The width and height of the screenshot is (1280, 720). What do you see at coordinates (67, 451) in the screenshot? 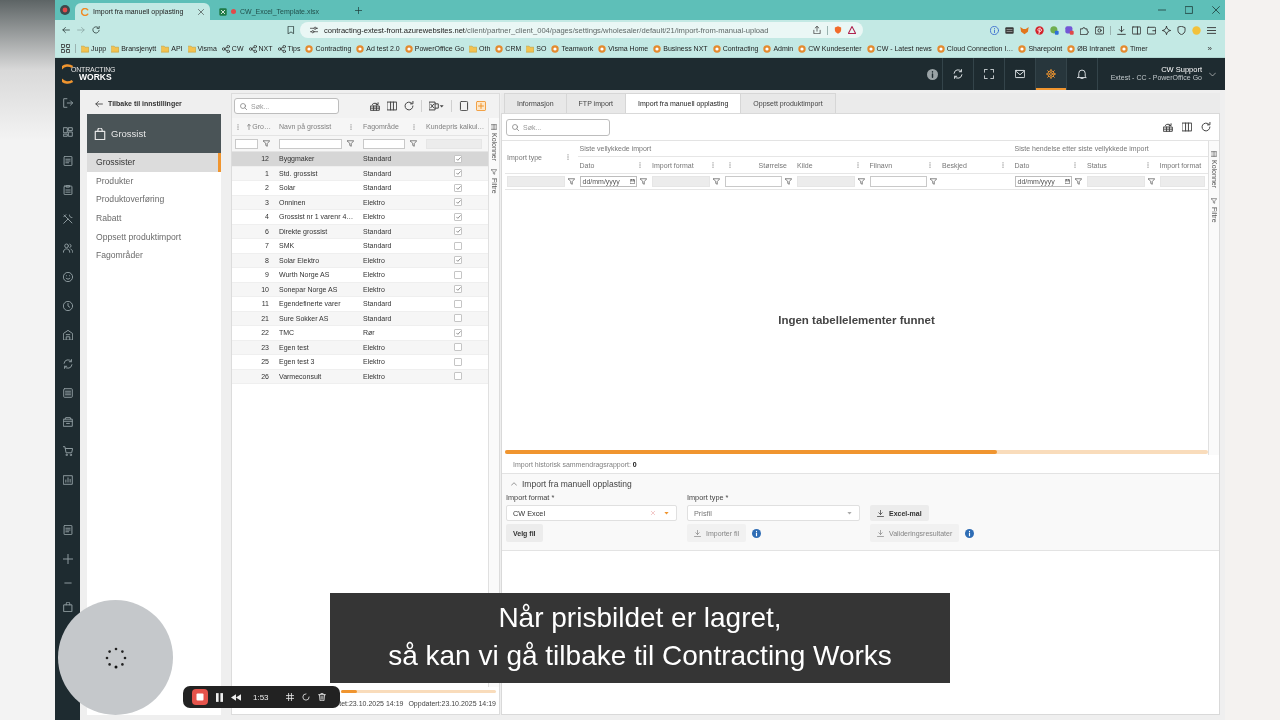
I see `cart-icon` at bounding box center [67, 451].